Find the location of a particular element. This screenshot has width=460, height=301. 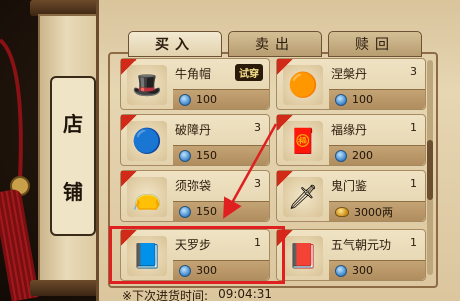

price-bar: 300 is located at coordinates (377, 270).